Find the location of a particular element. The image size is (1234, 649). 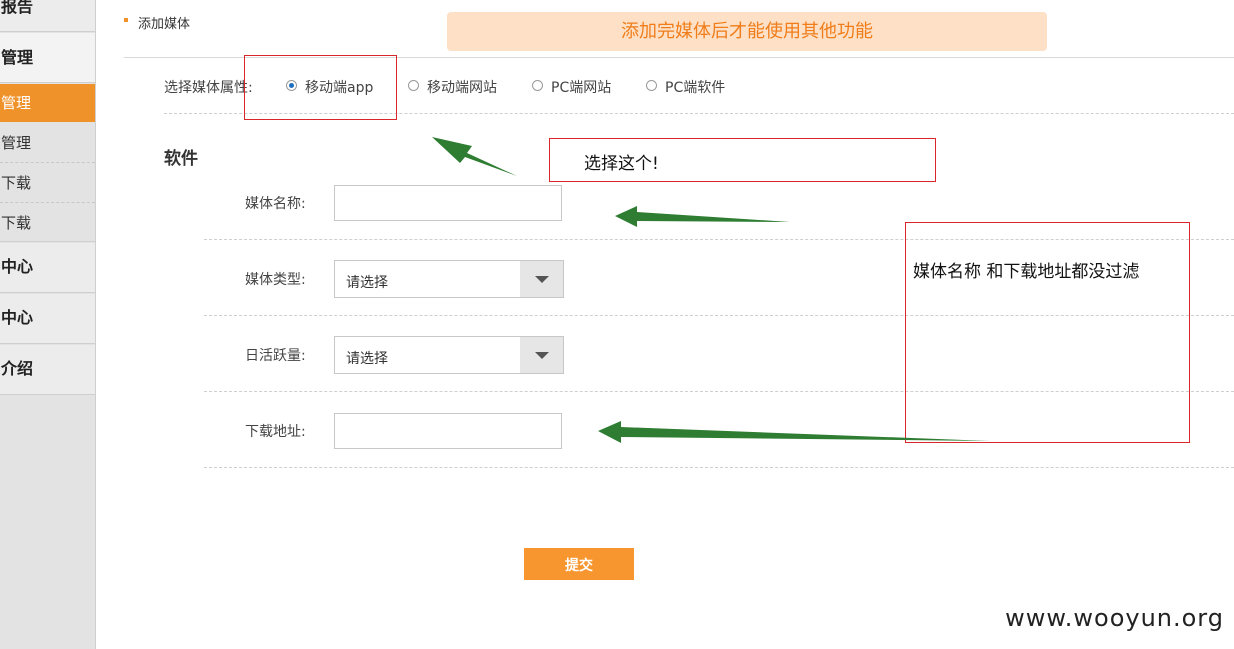

arrow-to-radio is located at coordinates (474, 156).